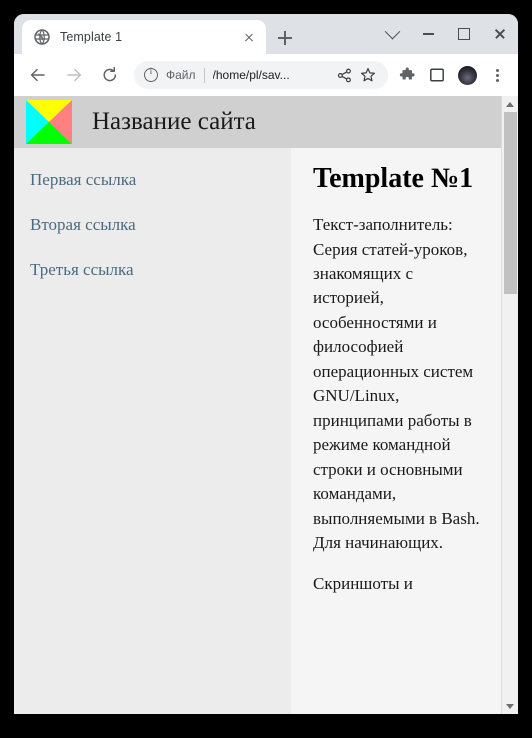 Image resolution: width=532 pixels, height=738 pixels. Describe the element at coordinates (49, 122) in the screenshot. I see `four-triangle-logo-icon` at that location.